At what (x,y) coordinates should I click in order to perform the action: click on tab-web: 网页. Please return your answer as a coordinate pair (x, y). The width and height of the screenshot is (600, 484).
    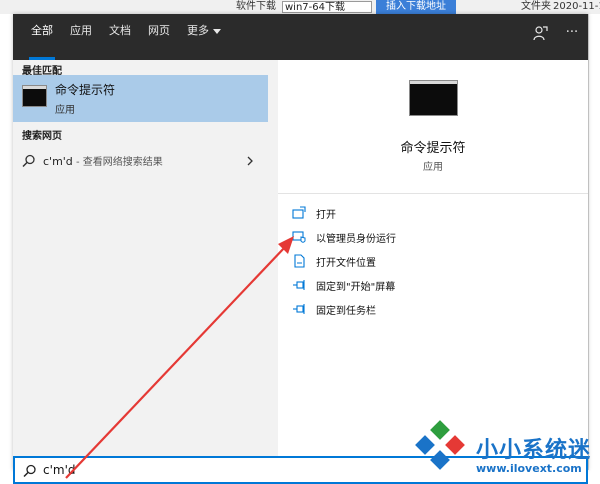
    Looking at the image, I should click on (159, 37).